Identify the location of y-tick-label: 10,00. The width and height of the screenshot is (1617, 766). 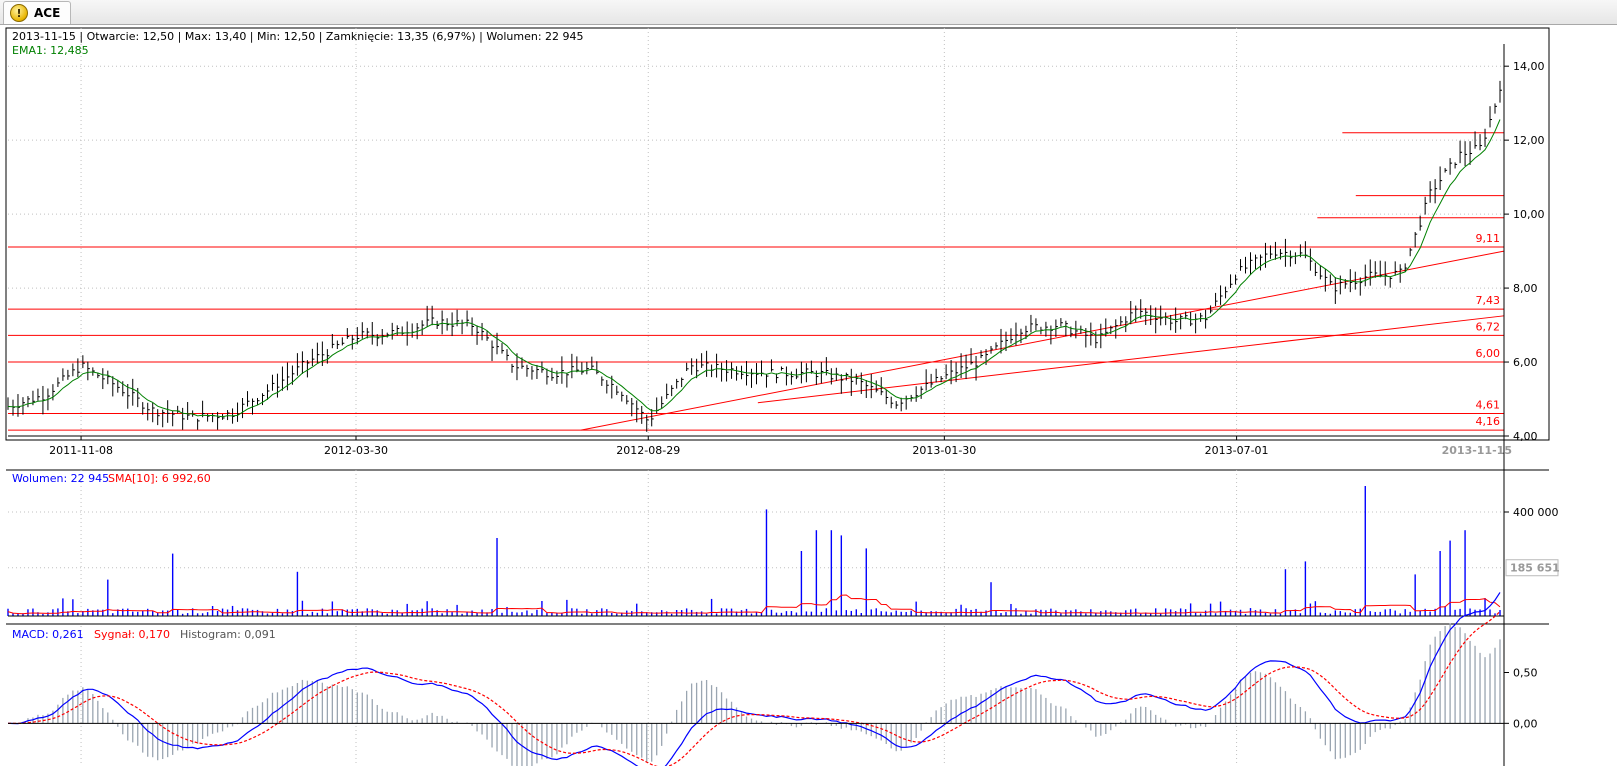
(1529, 214).